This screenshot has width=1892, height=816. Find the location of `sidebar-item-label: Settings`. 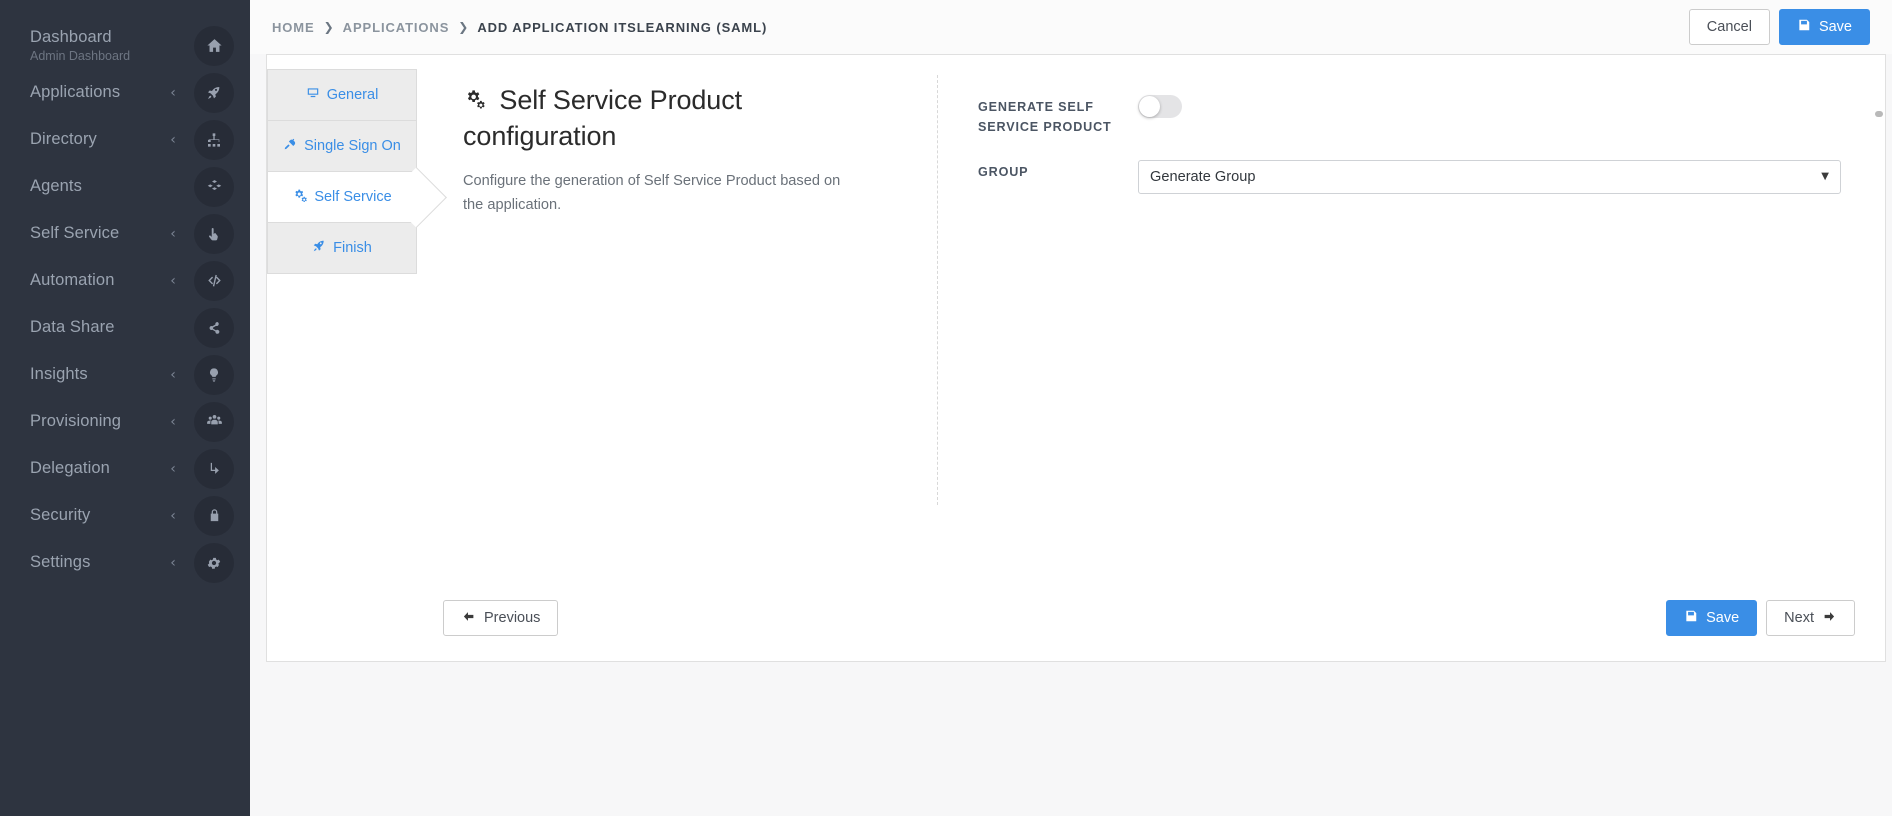

sidebar-item-label: Settings is located at coordinates (60, 562).